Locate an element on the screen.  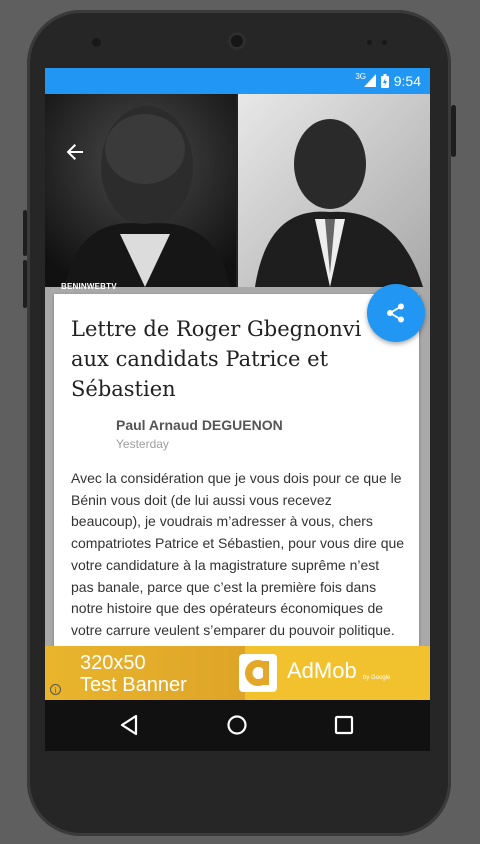
watermark-logo: BENINWEBTV is located at coordinates (89, 286).